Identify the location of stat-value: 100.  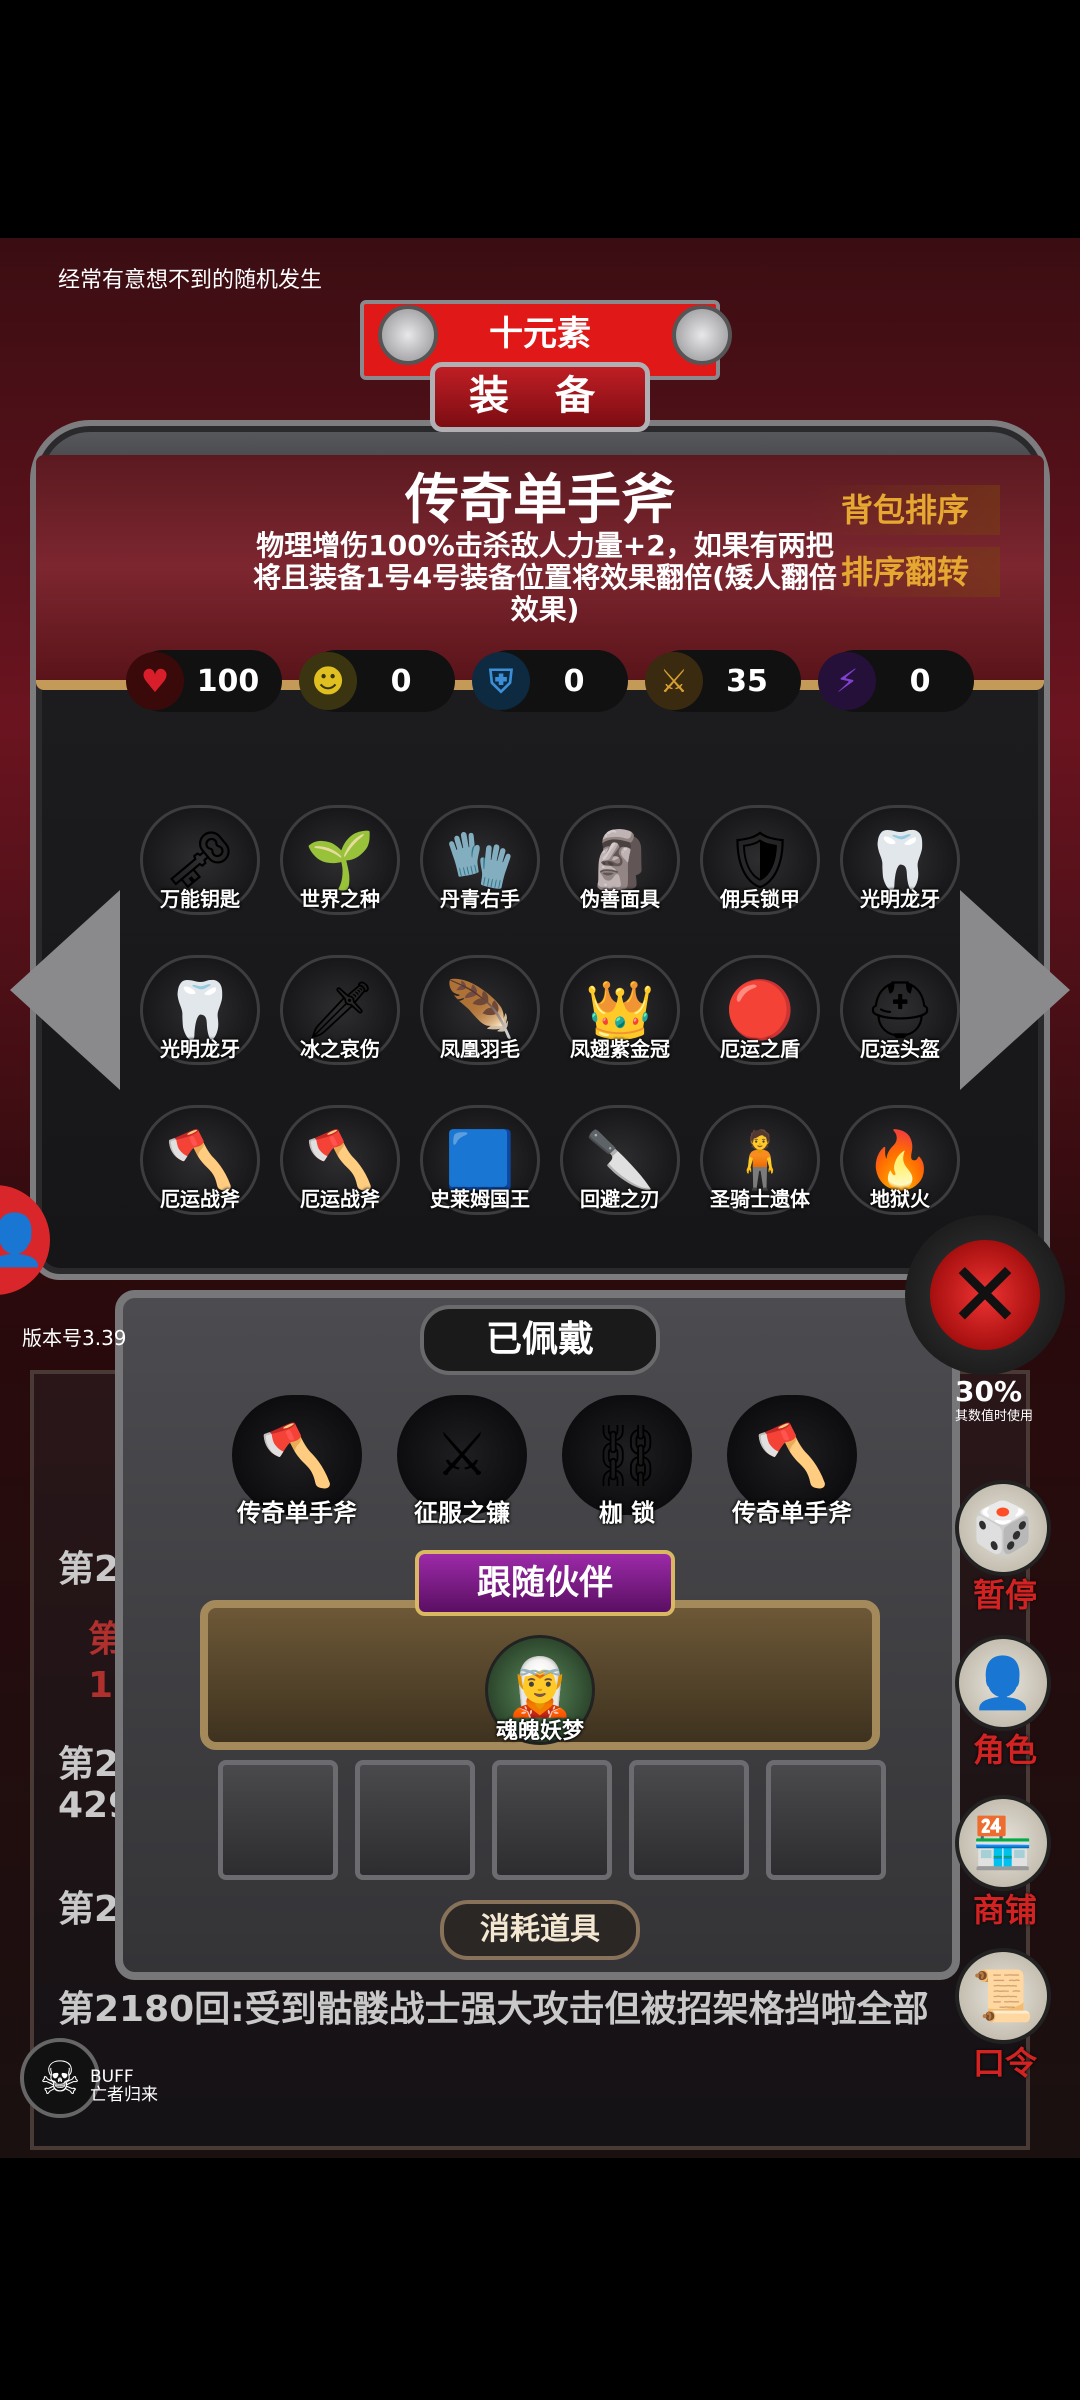
(228, 681).